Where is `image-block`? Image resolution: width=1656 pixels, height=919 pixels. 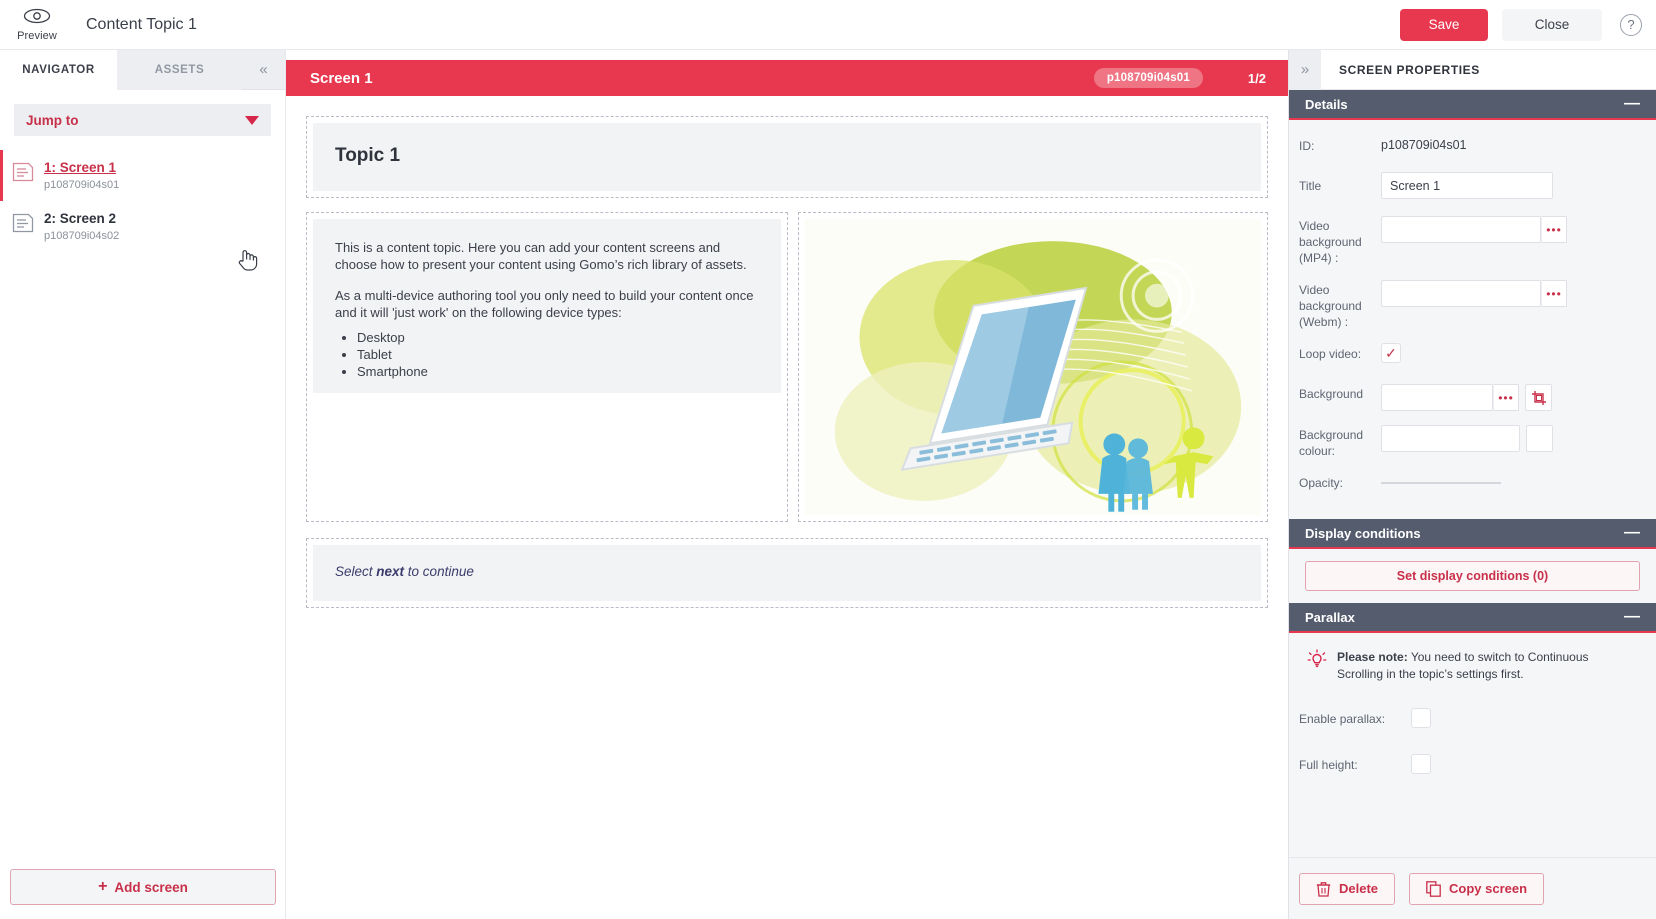 image-block is located at coordinates (1033, 367).